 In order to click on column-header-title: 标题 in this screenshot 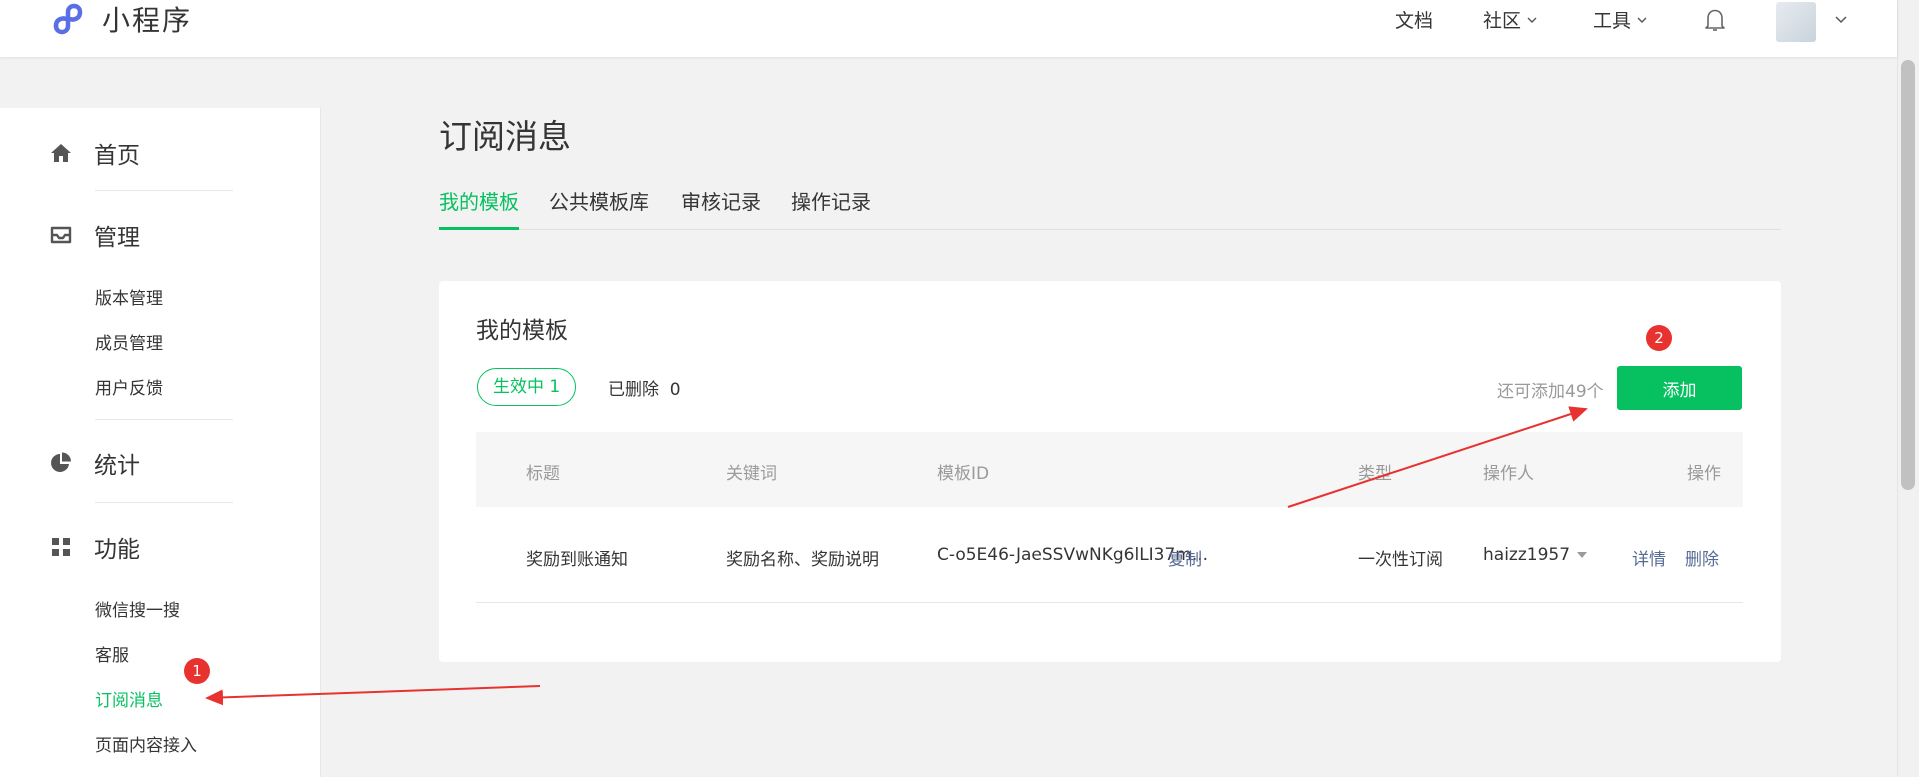, I will do `click(543, 474)`.